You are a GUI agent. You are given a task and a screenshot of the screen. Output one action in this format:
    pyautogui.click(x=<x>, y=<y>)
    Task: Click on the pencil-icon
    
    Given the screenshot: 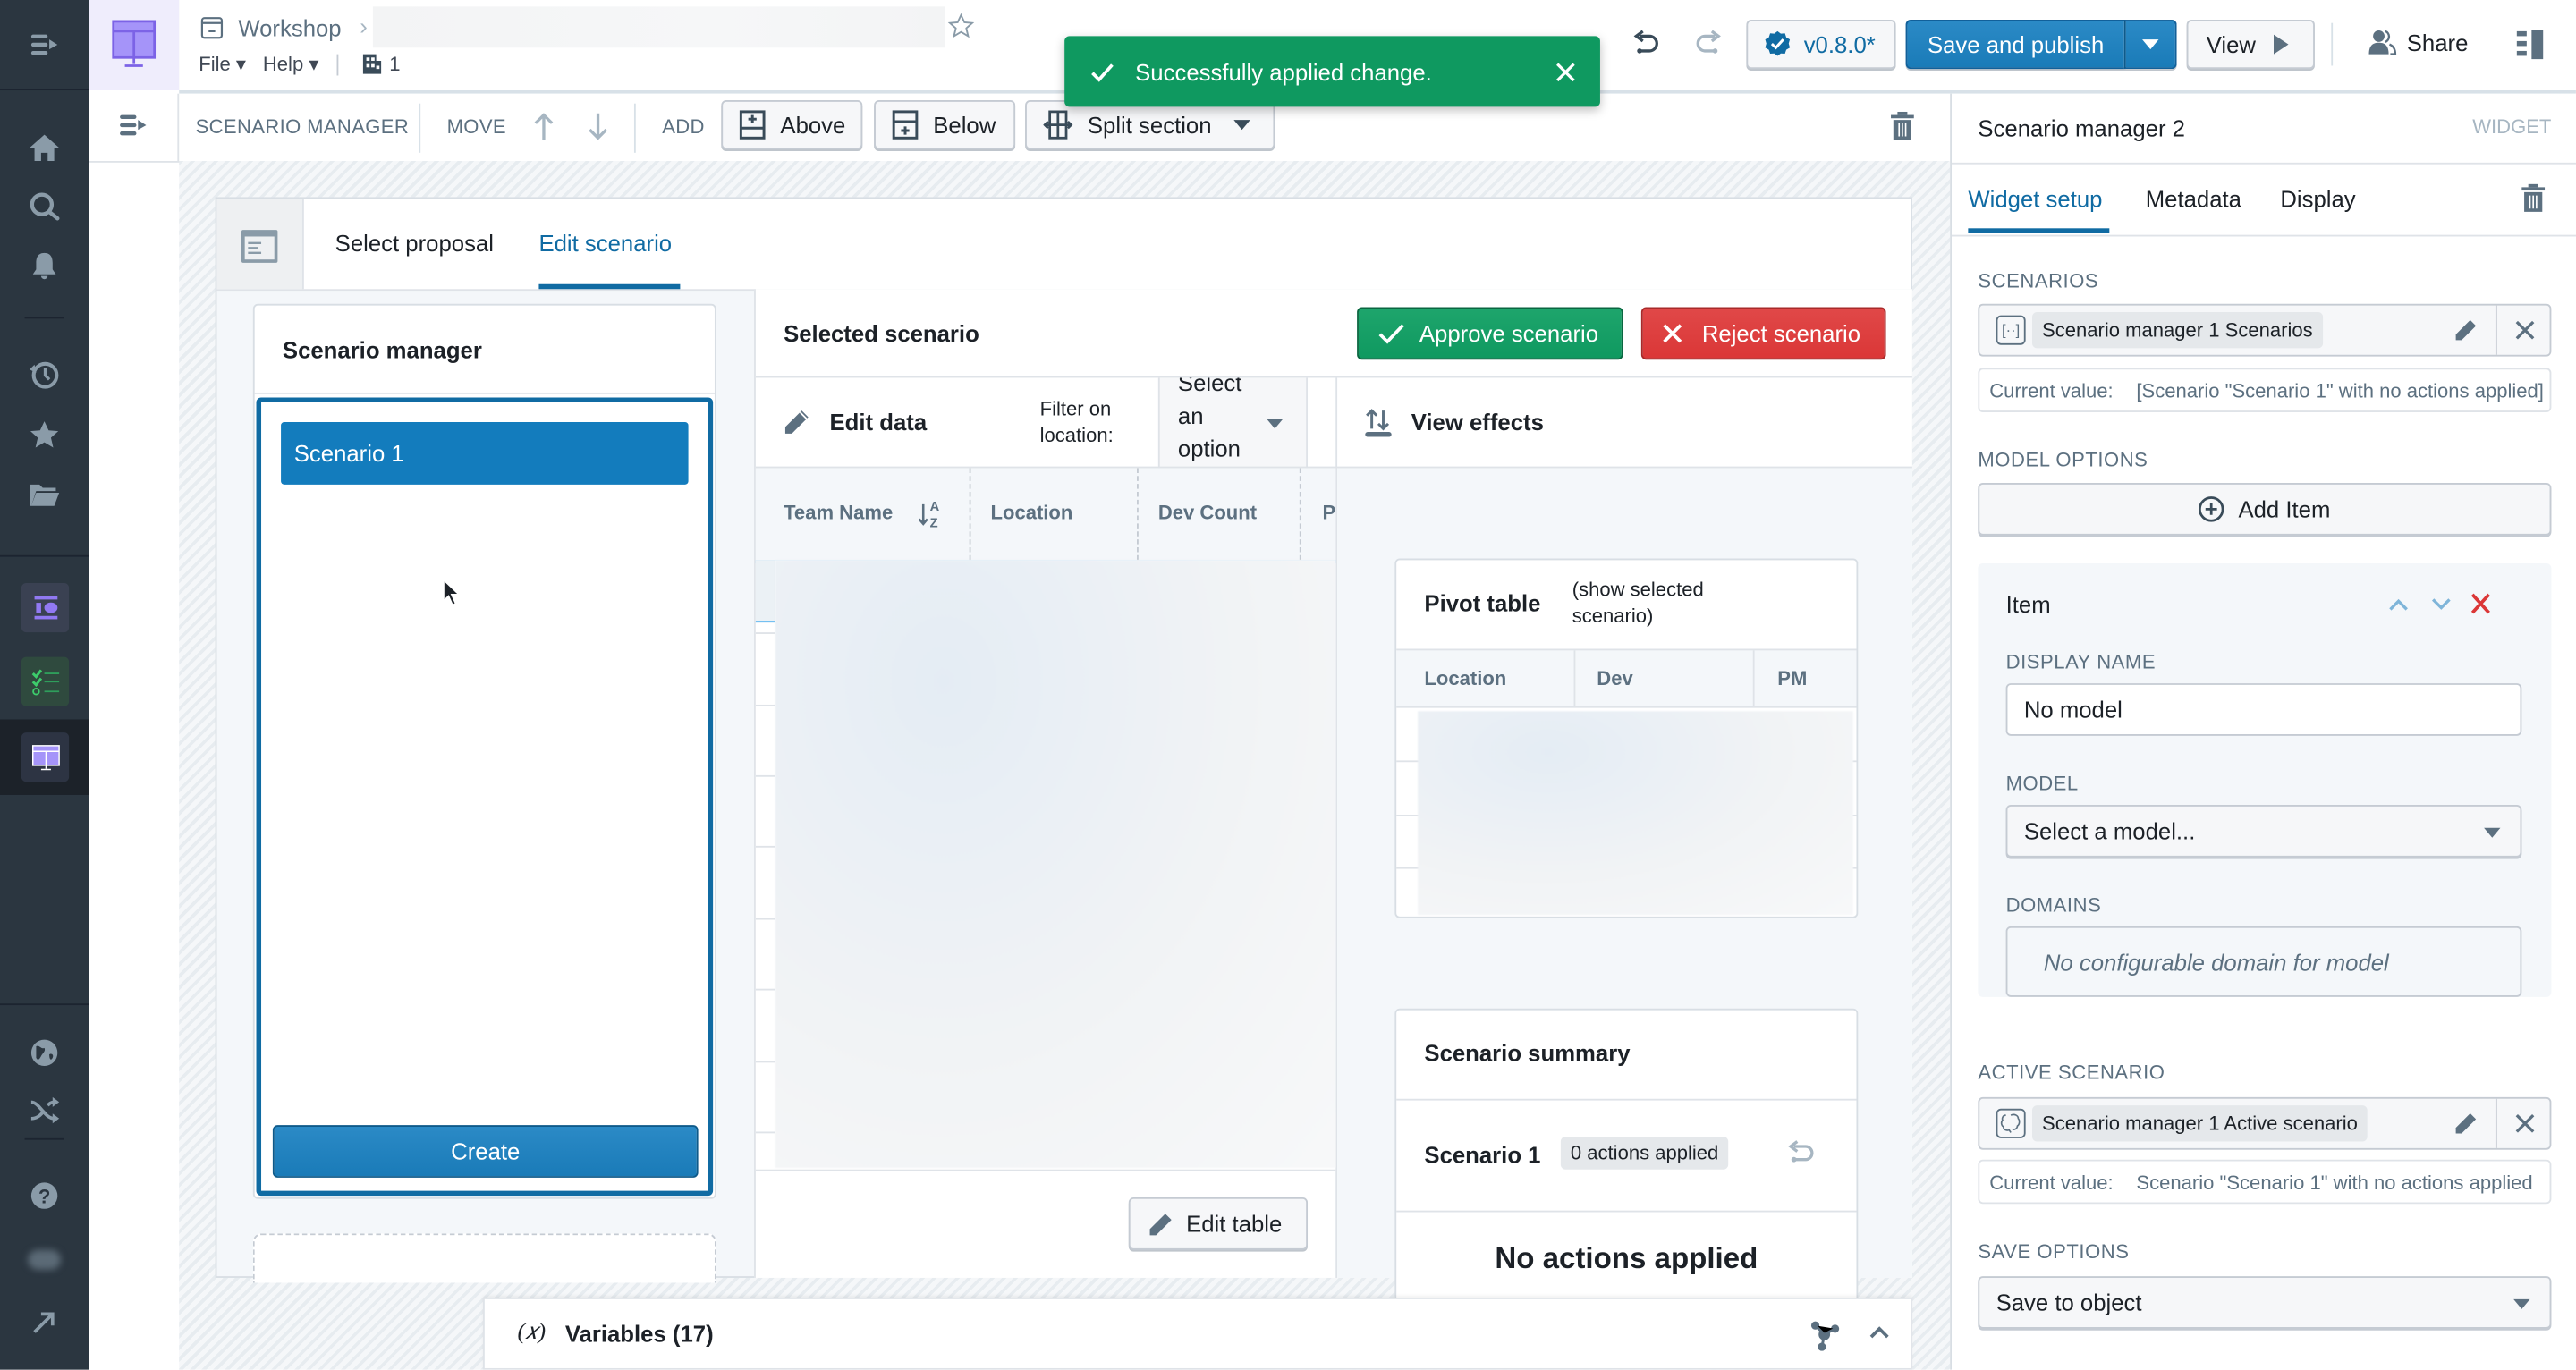 What is the action you would take?
    pyautogui.click(x=1160, y=1224)
    